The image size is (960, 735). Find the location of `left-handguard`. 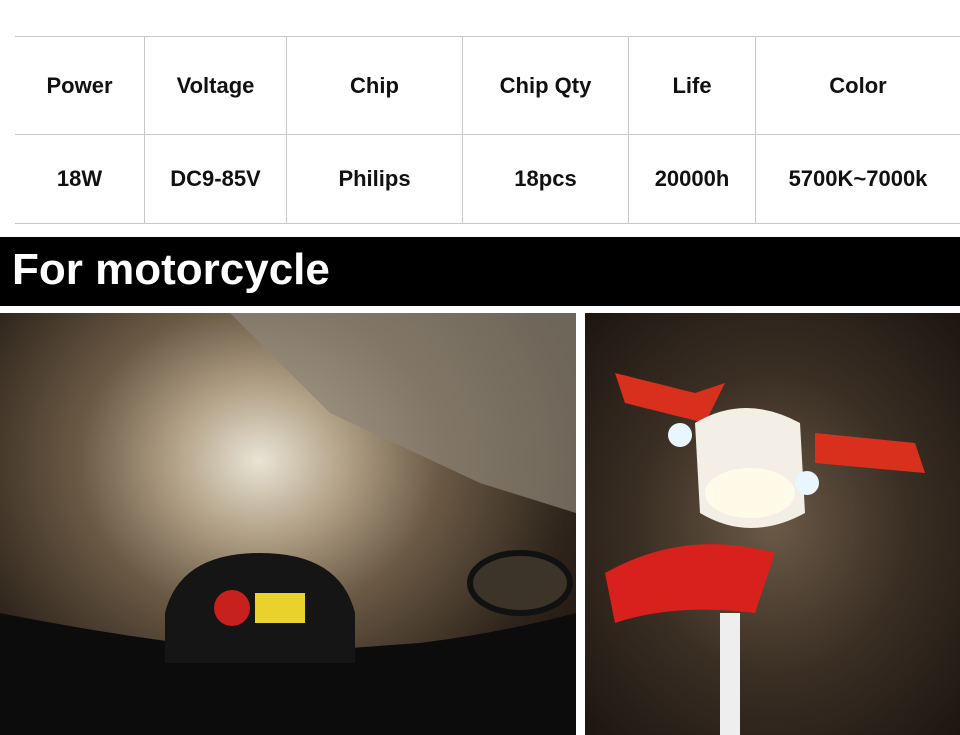

left-handguard is located at coordinates (670, 398).